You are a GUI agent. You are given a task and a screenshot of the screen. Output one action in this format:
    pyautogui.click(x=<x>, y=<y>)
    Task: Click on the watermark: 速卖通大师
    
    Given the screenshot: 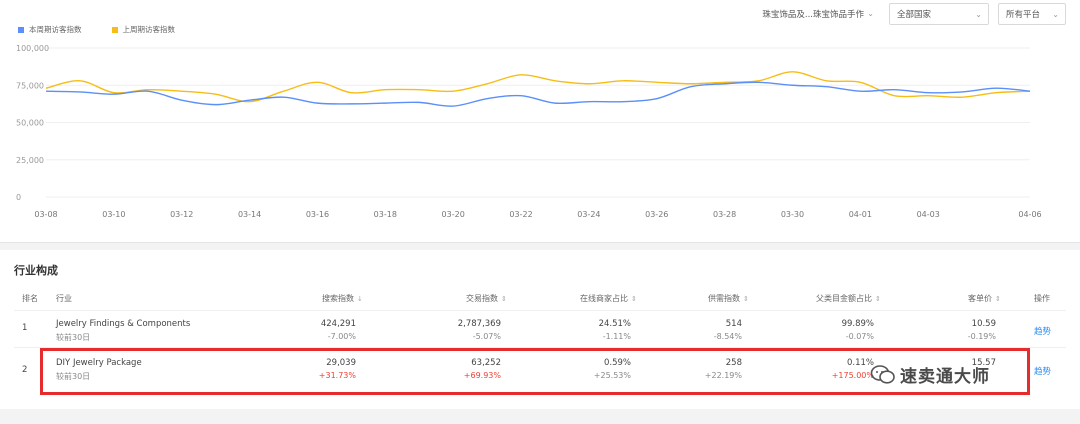 What is the action you would take?
    pyautogui.click(x=930, y=374)
    